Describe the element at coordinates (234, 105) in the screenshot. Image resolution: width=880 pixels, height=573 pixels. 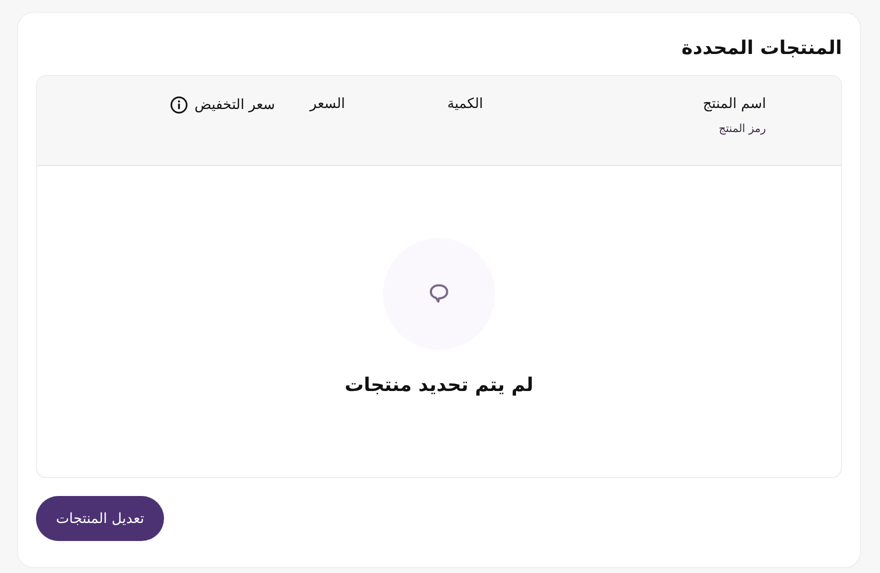
I see `column-header: سعر التخفيض` at that location.